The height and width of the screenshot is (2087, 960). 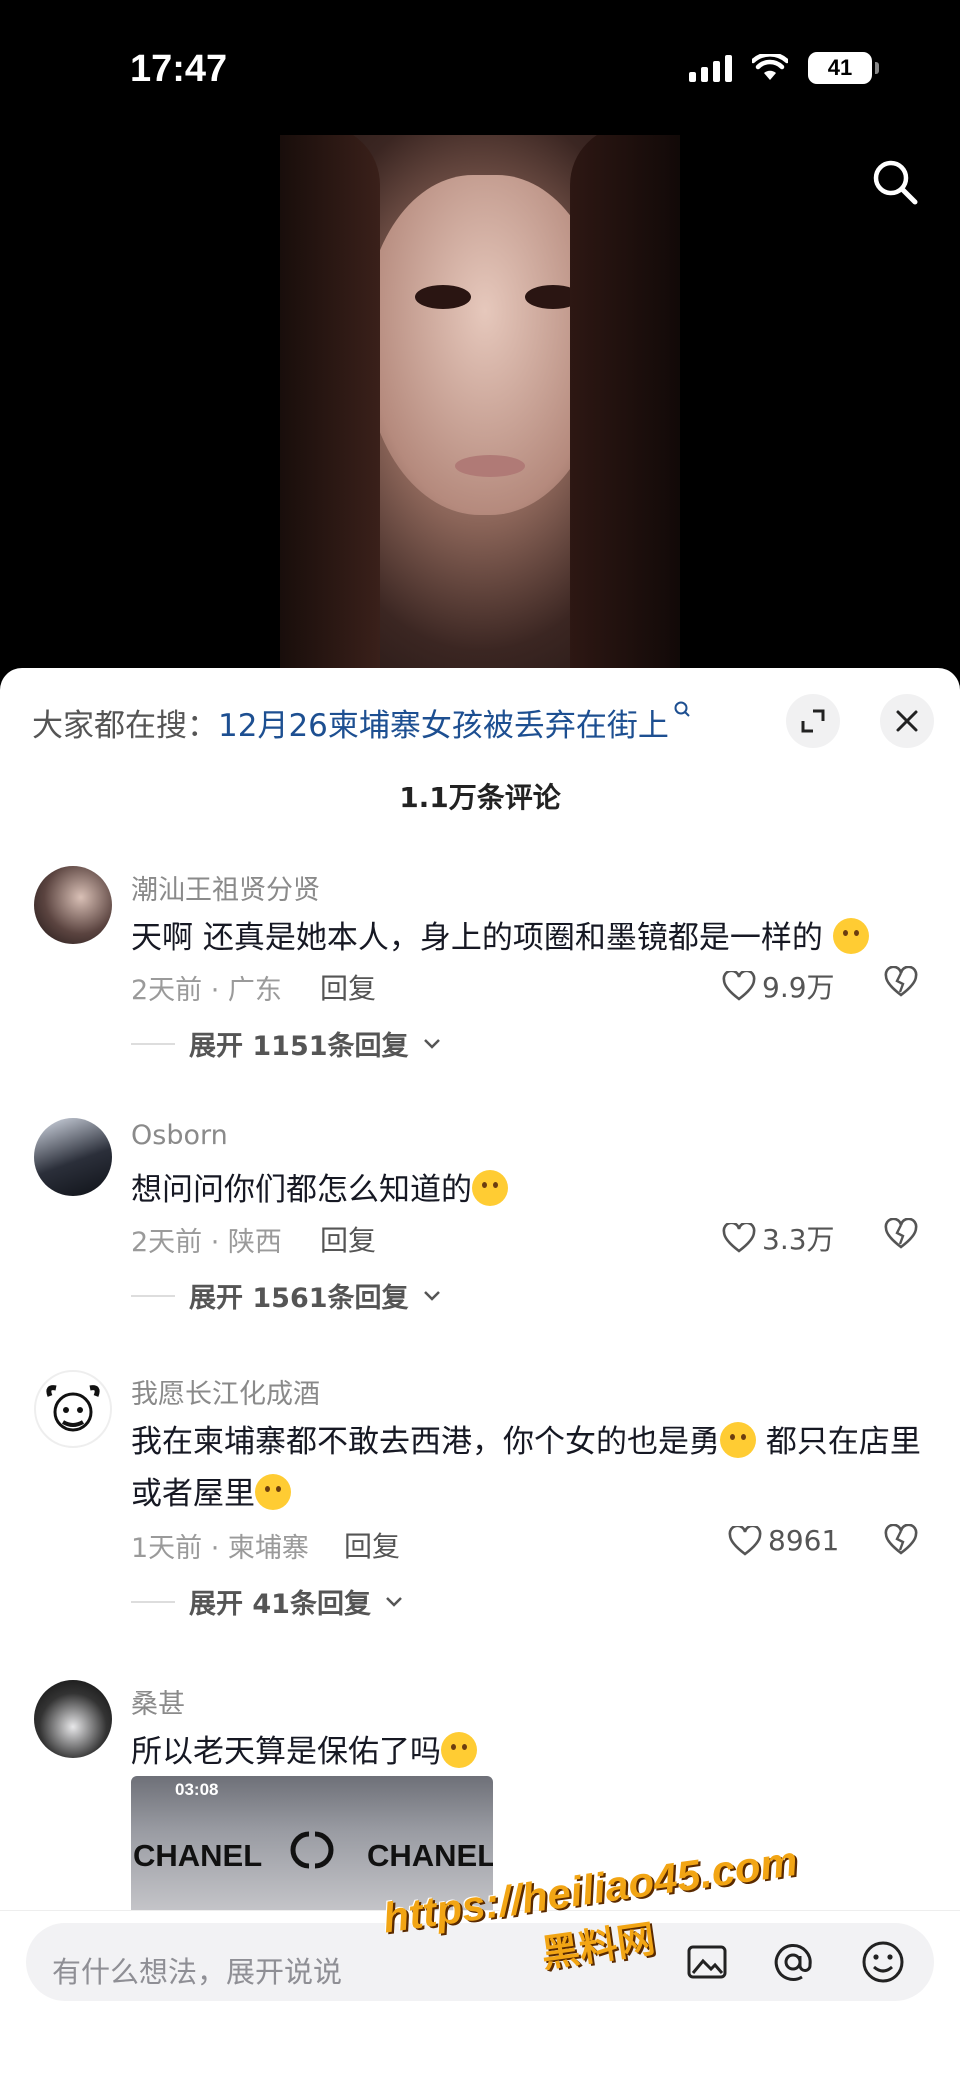 I want to click on expand-button, so click(x=813, y=721).